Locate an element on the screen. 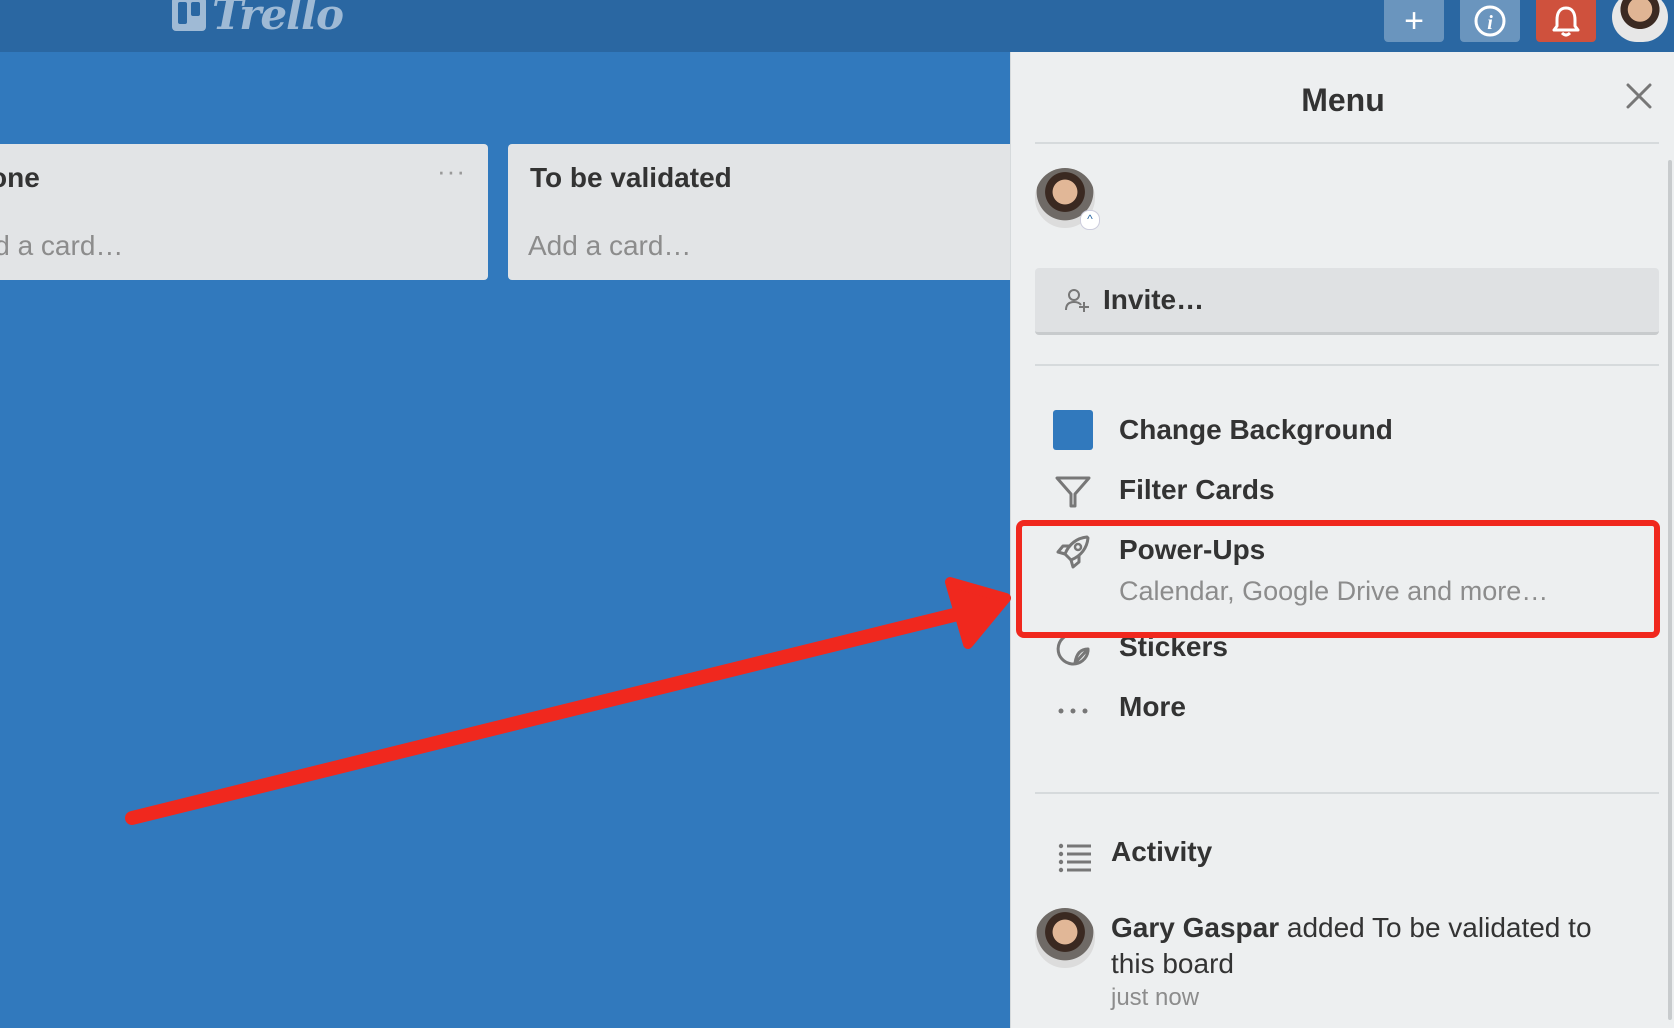 This screenshot has height=1028, width=1674. menu-item-filter-cards: Filter Cards is located at coordinates (1342, 490).